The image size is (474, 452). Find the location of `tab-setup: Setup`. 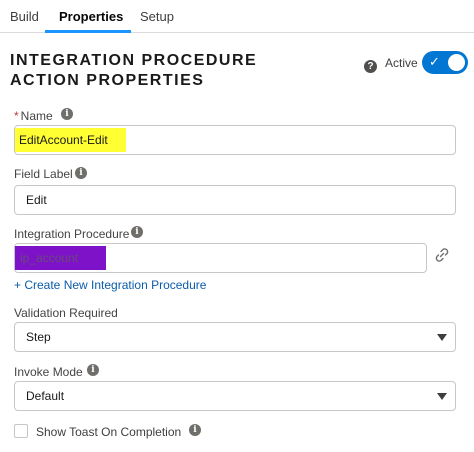

tab-setup: Setup is located at coordinates (157, 16).